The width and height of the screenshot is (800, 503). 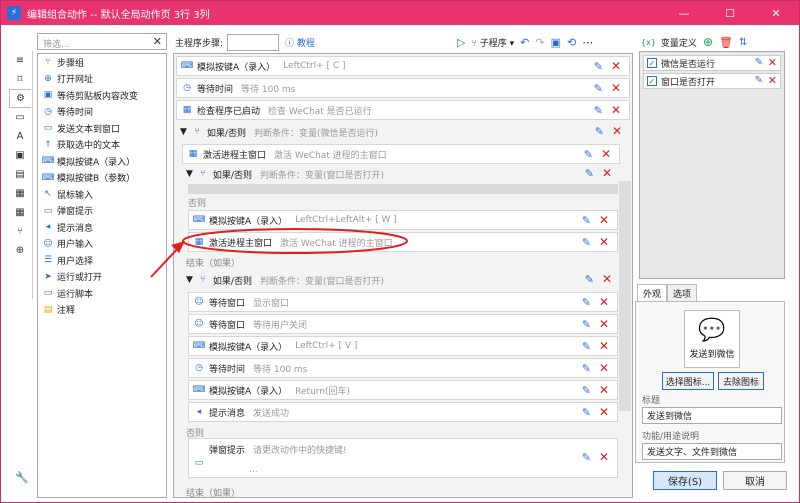 I want to click on step-row: ◂ 提示消息 发送成功 ✎ ✕, so click(x=403, y=412).